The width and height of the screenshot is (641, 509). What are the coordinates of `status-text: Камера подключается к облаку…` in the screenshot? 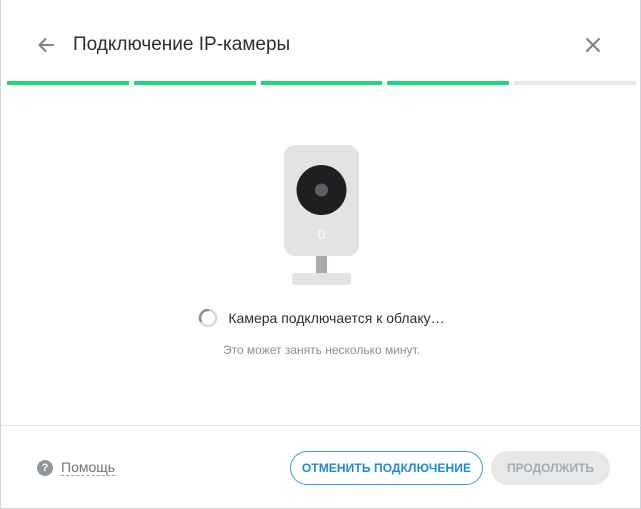 It's located at (336, 318).